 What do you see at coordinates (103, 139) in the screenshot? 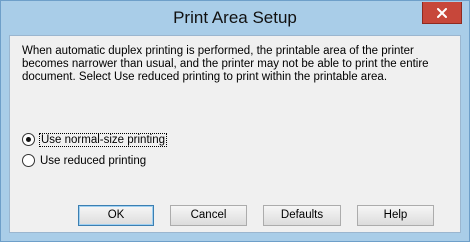
I see `option-normal-size-label: Use normal-size printing` at bounding box center [103, 139].